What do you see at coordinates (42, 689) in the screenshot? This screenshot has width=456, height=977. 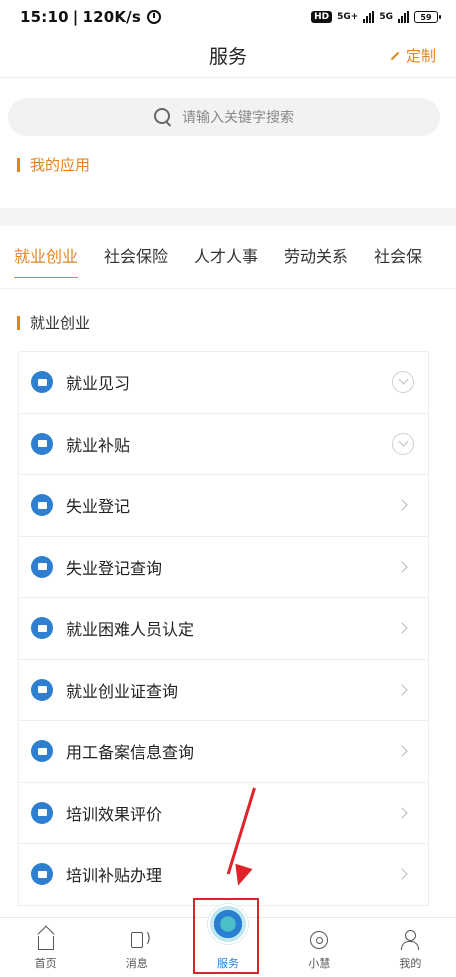 I see `certificate-icon` at bounding box center [42, 689].